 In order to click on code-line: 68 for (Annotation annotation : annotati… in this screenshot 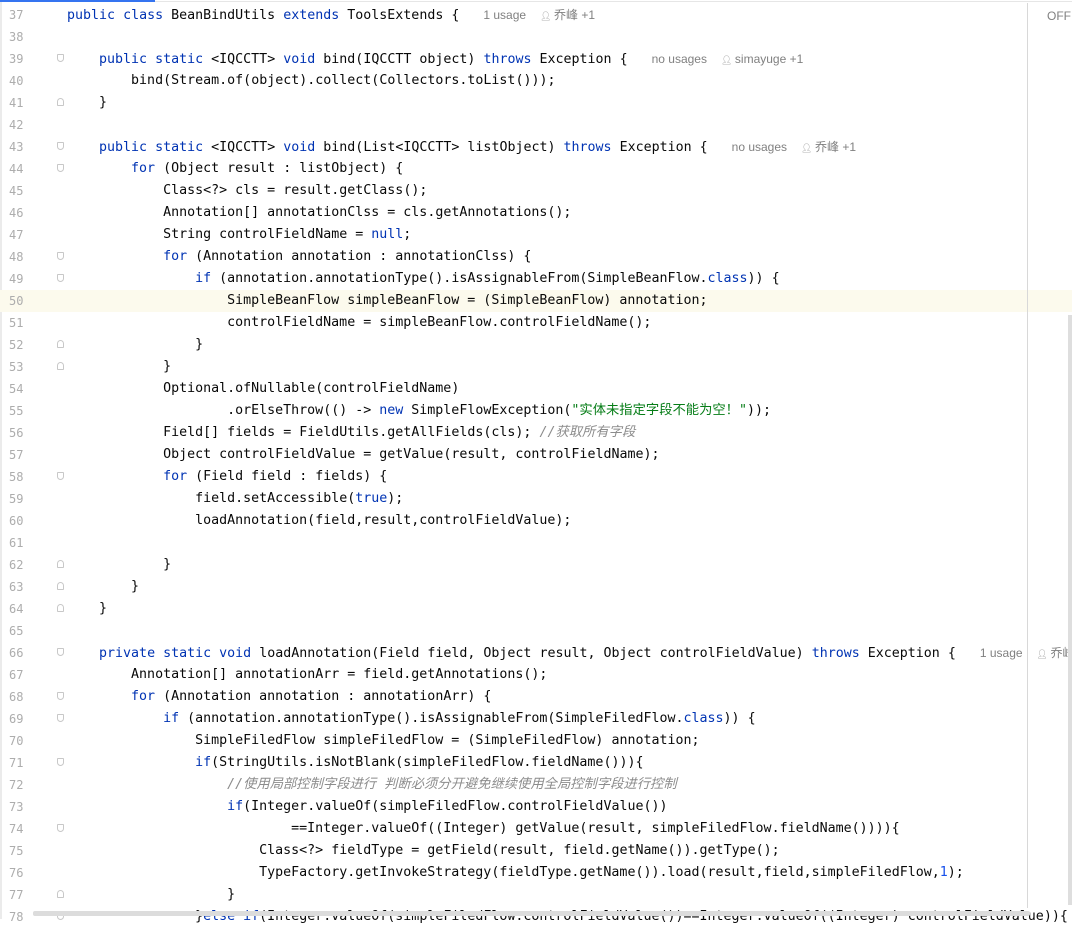, I will do `click(536, 697)`.